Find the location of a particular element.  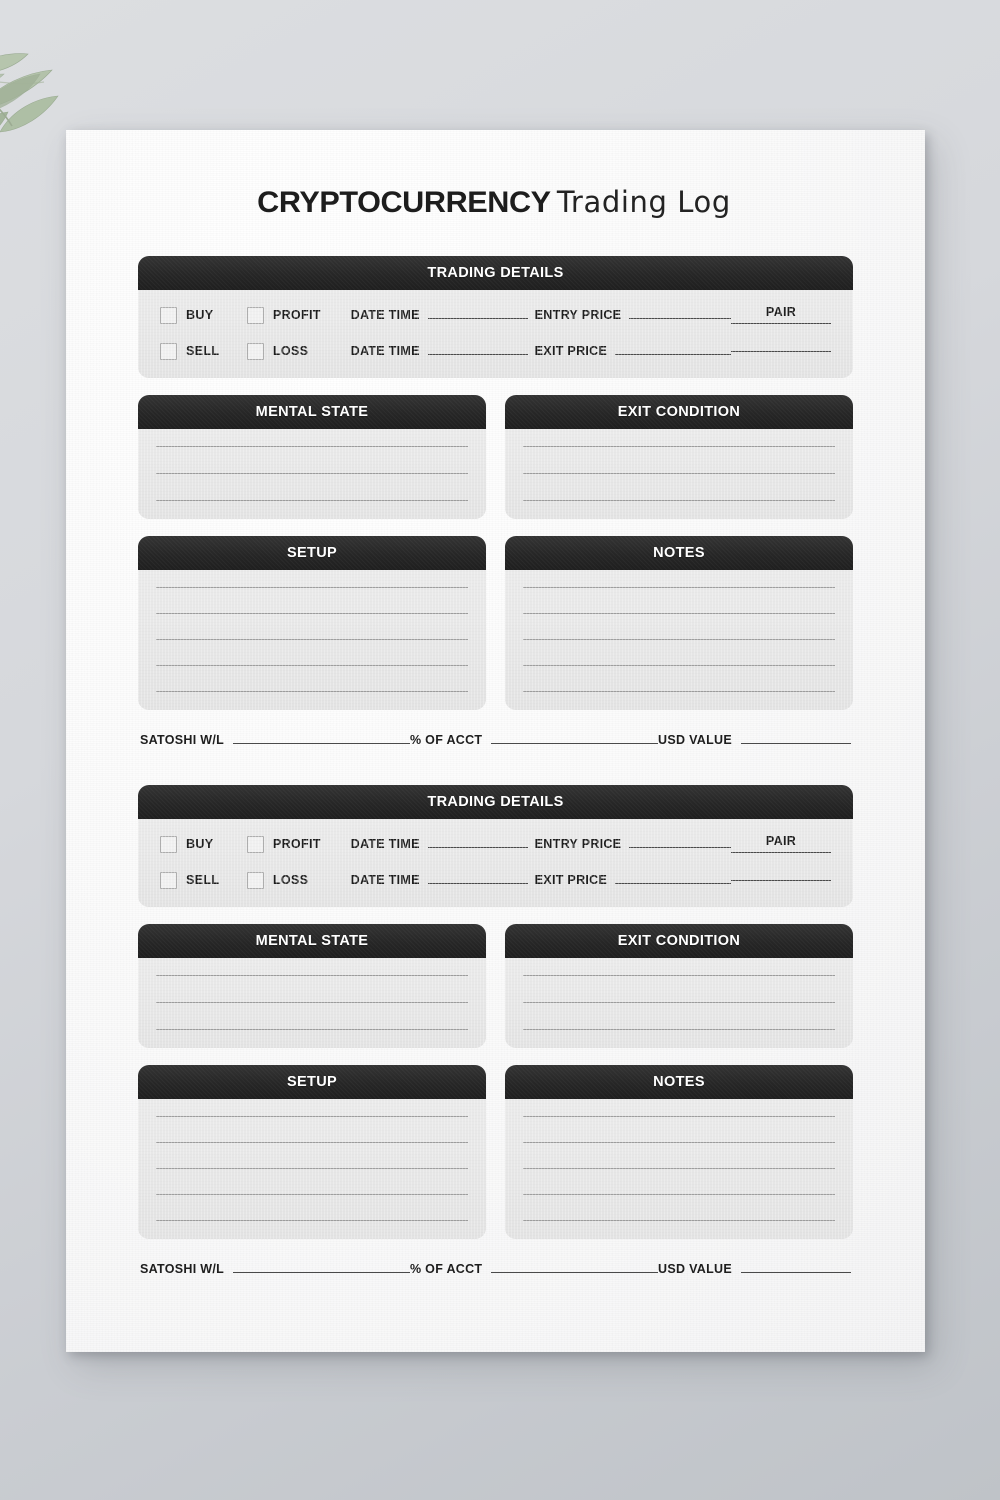

notes-header-1: NOTES is located at coordinates (679, 553).